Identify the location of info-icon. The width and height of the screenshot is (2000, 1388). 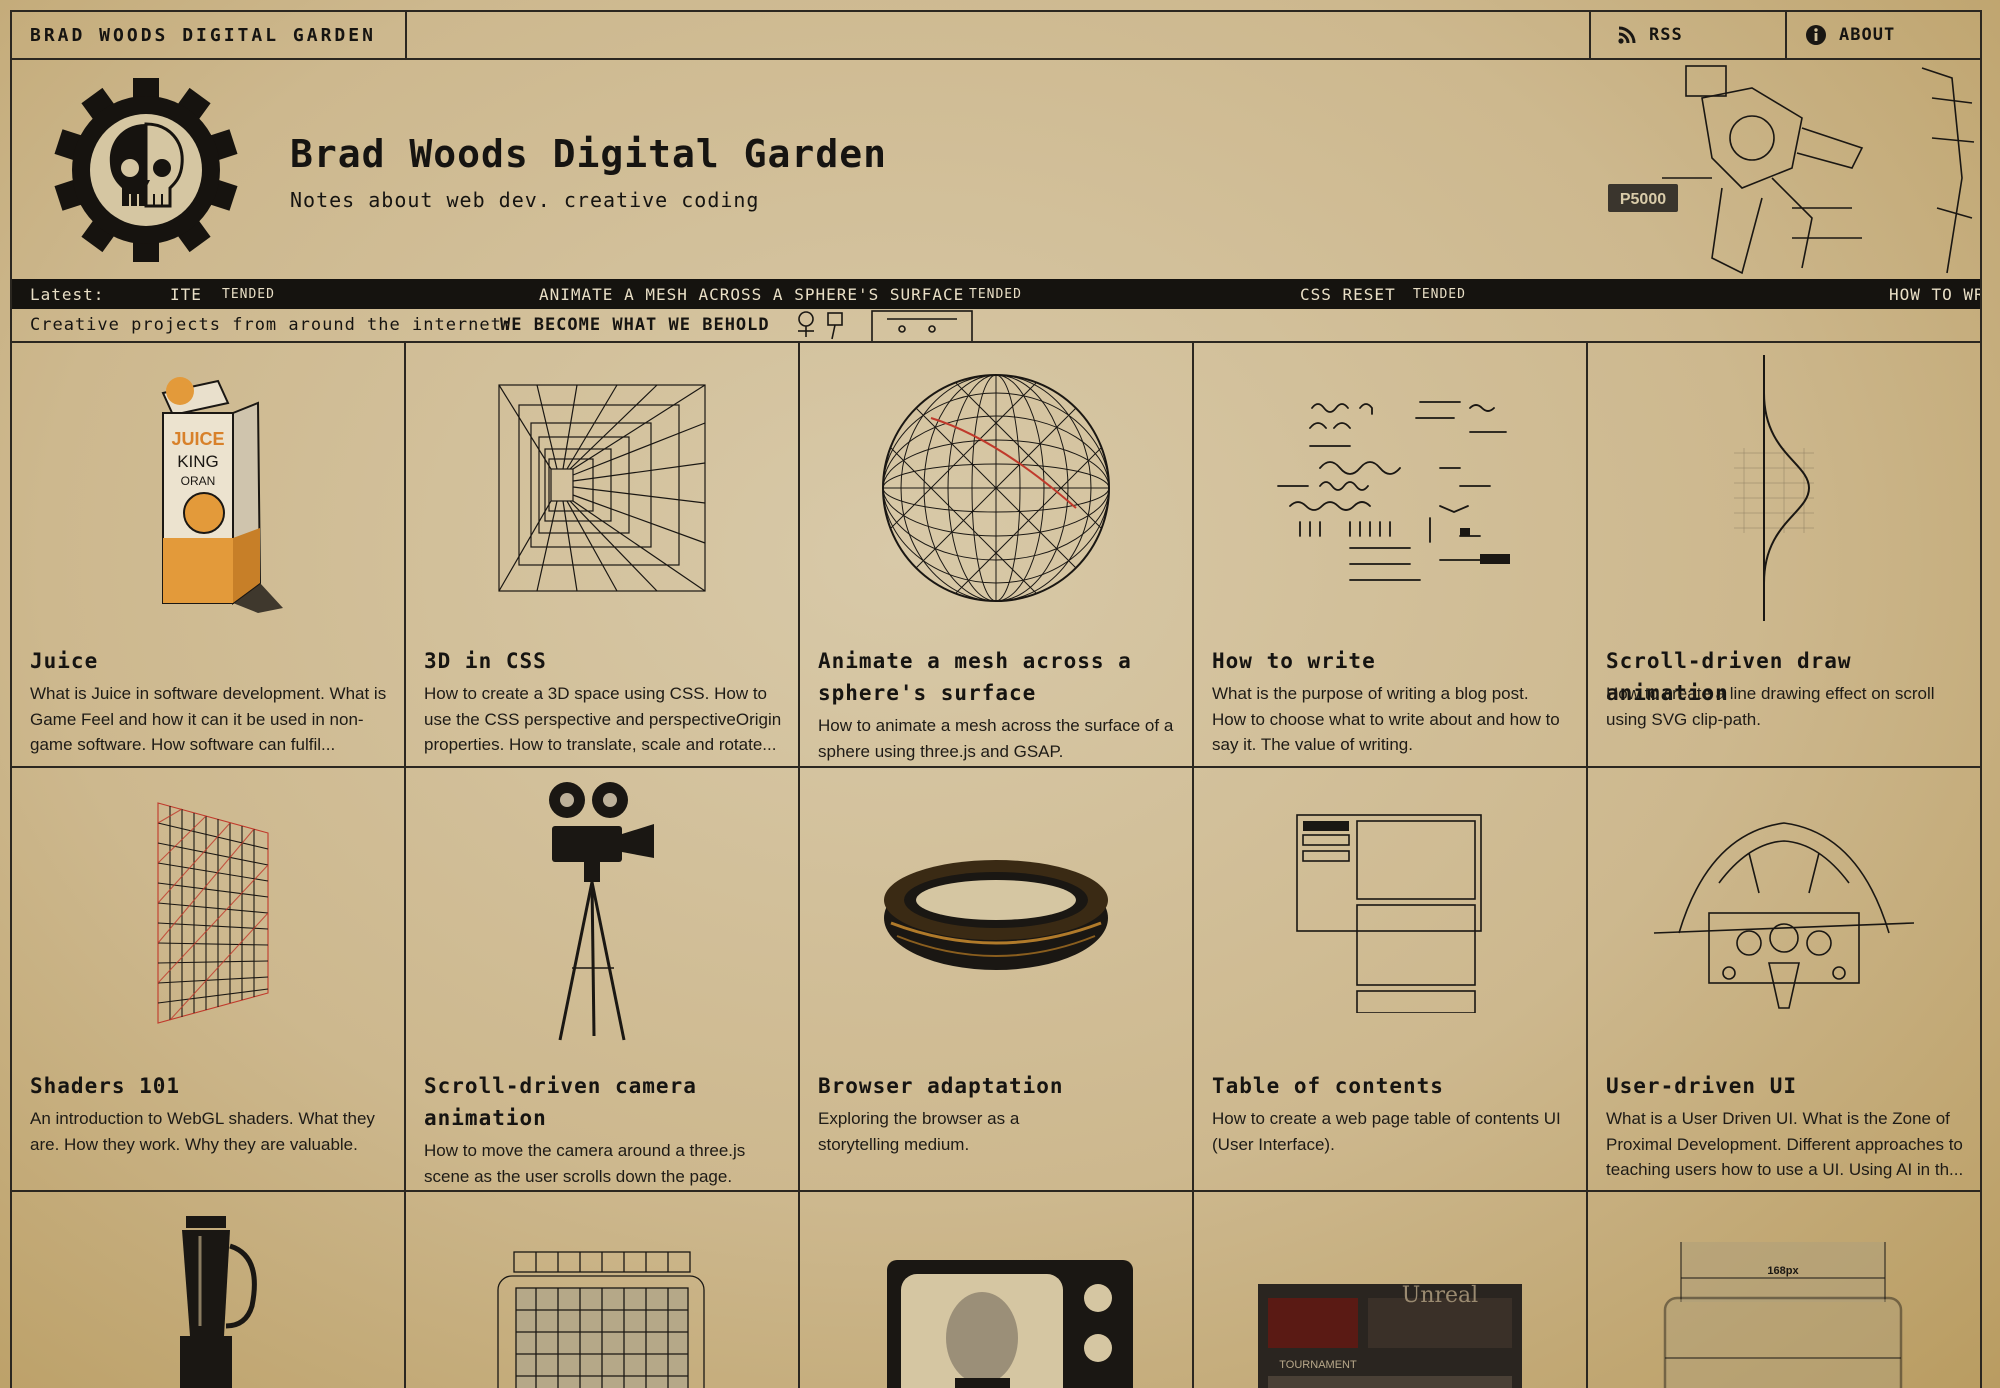
(1816, 35).